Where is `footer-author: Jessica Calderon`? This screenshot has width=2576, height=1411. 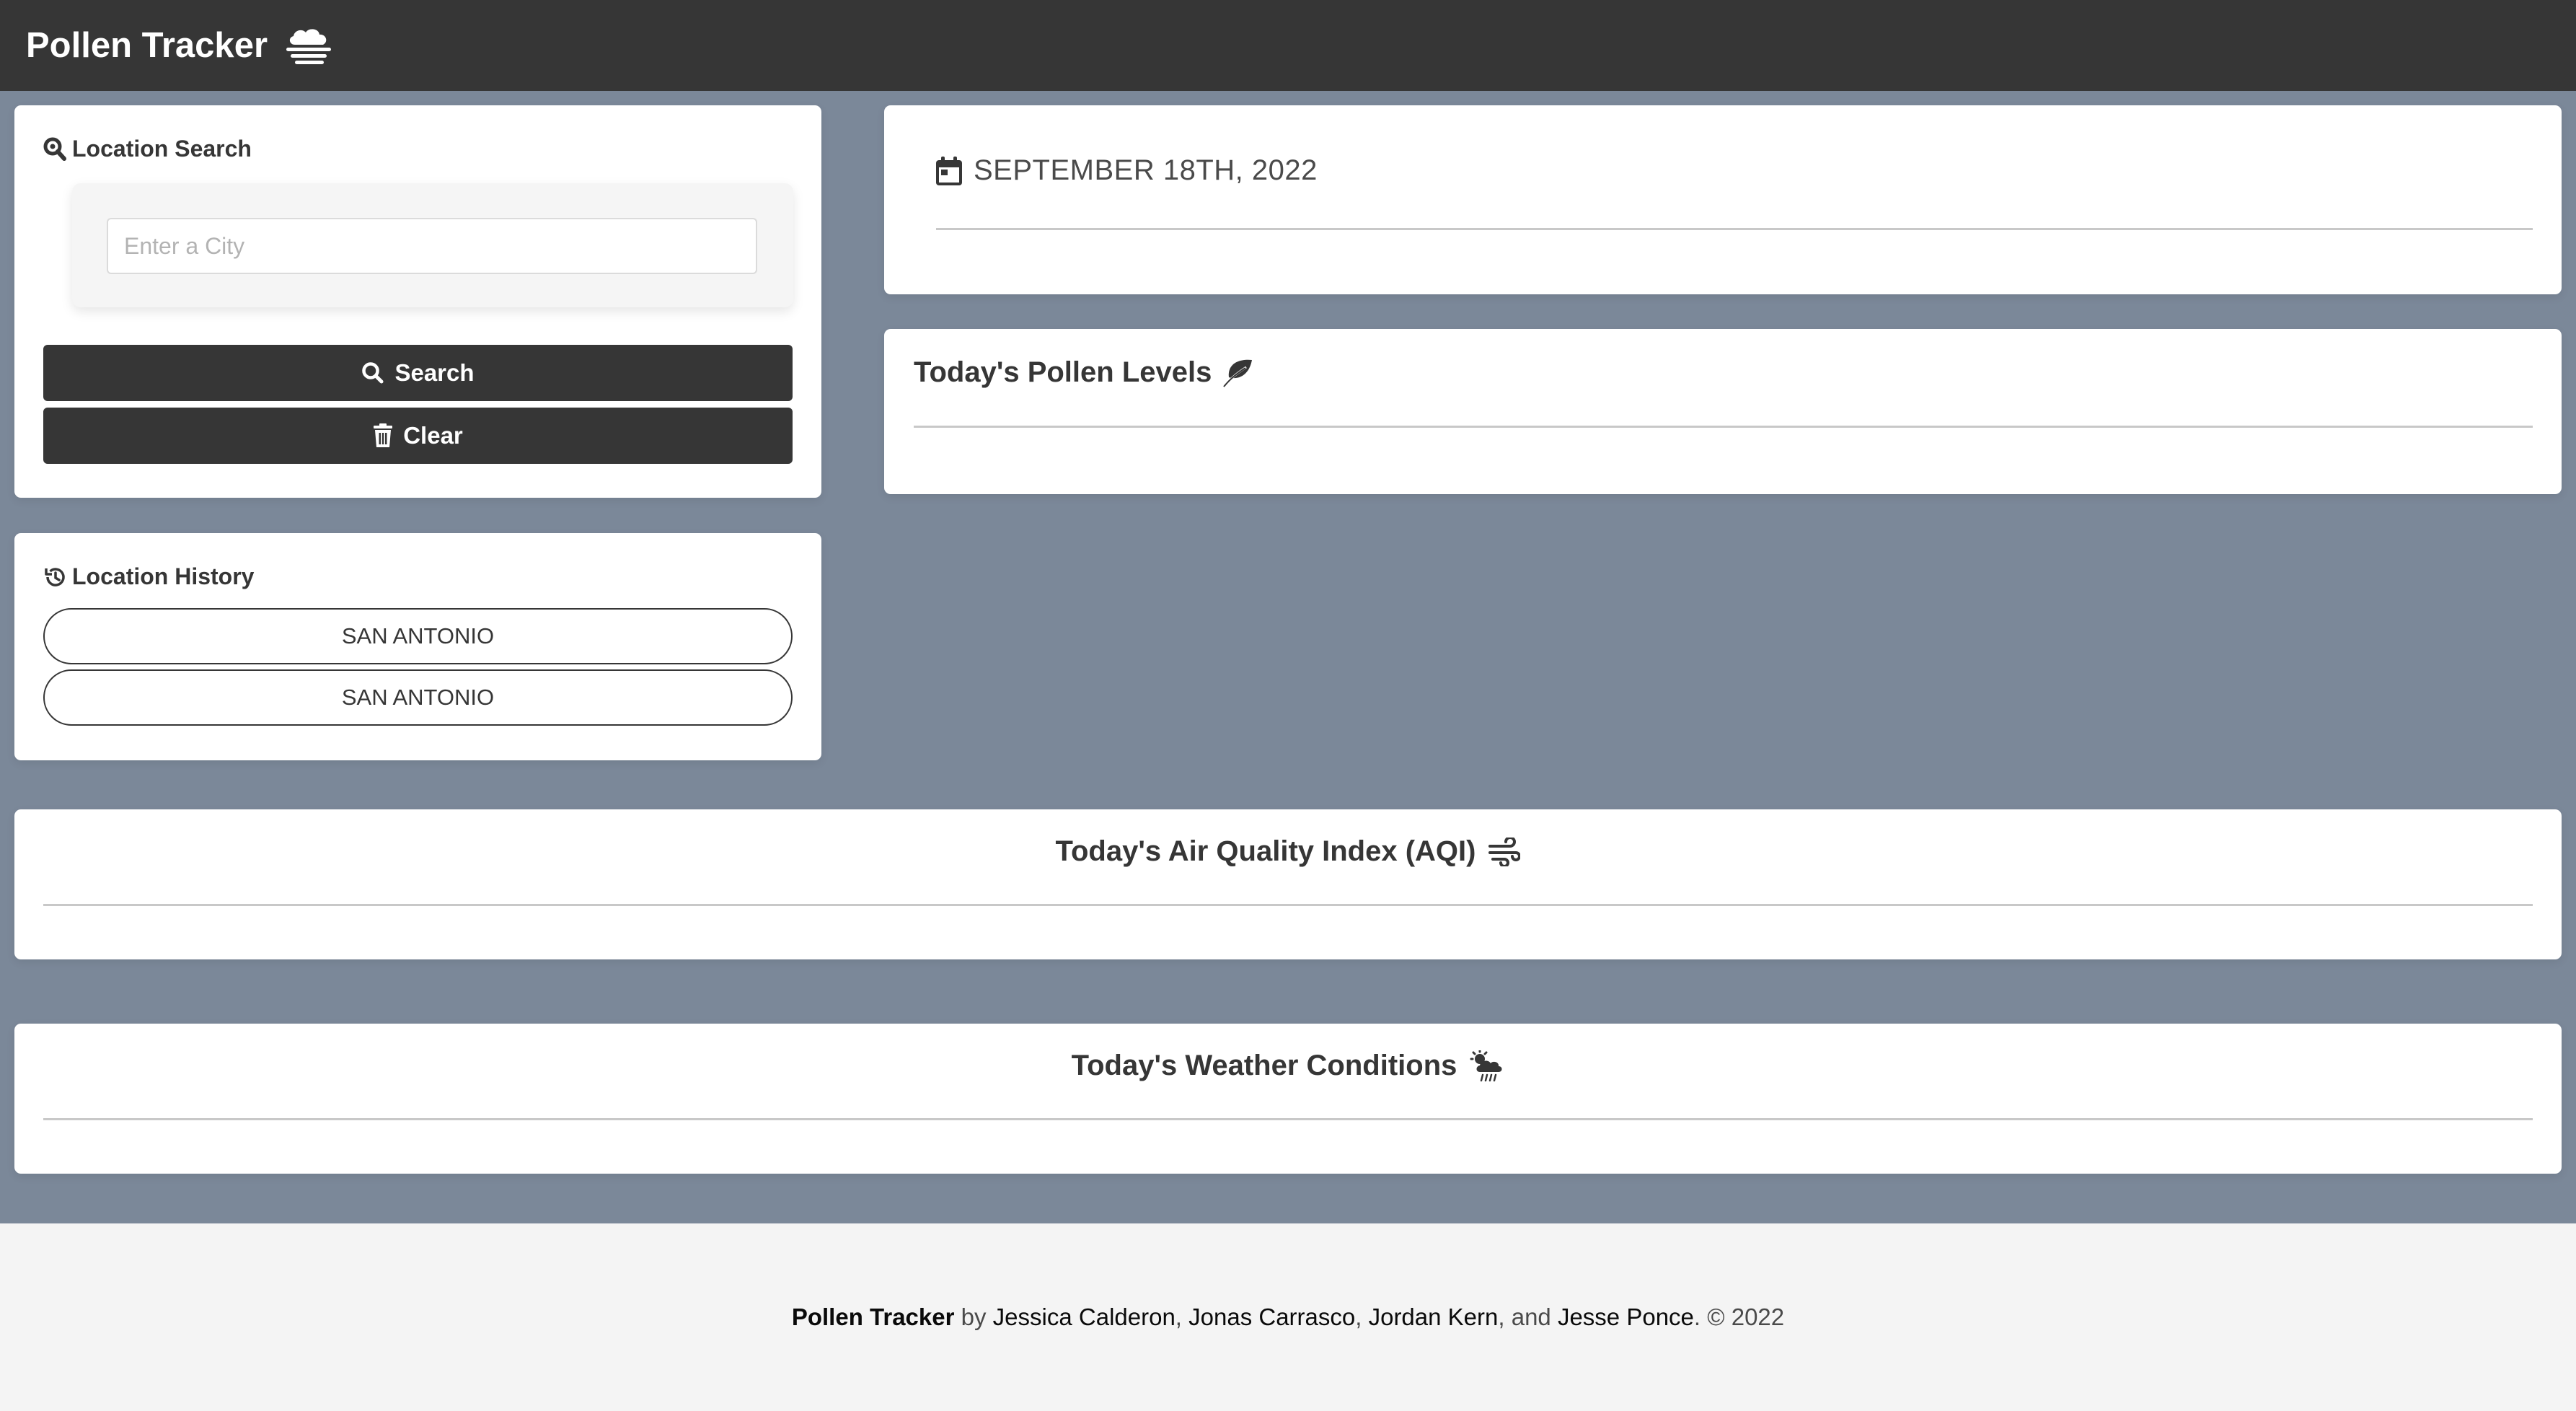 footer-author: Jessica Calderon is located at coordinates (1083, 1317).